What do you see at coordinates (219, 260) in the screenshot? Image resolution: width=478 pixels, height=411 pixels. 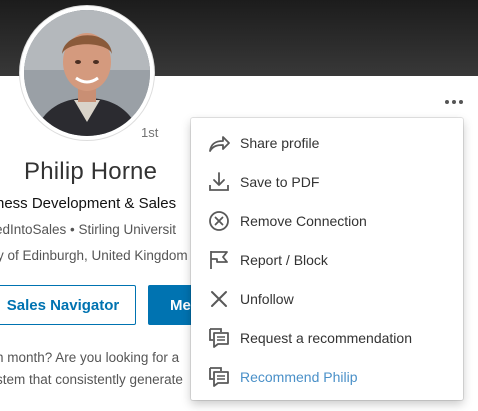 I see `flag-icon` at bounding box center [219, 260].